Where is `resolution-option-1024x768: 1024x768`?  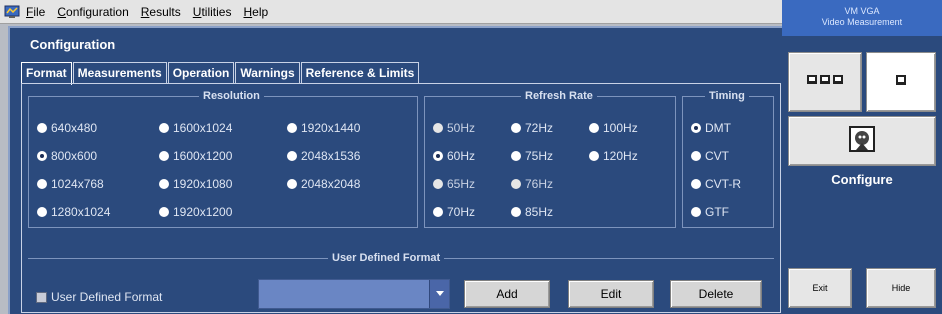 resolution-option-1024x768: 1024x768 is located at coordinates (70, 184).